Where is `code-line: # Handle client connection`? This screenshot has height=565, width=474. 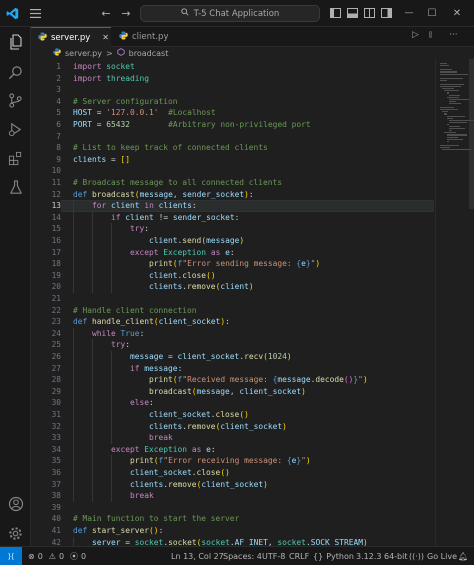
code-line: # Handle client connection is located at coordinates (135, 311).